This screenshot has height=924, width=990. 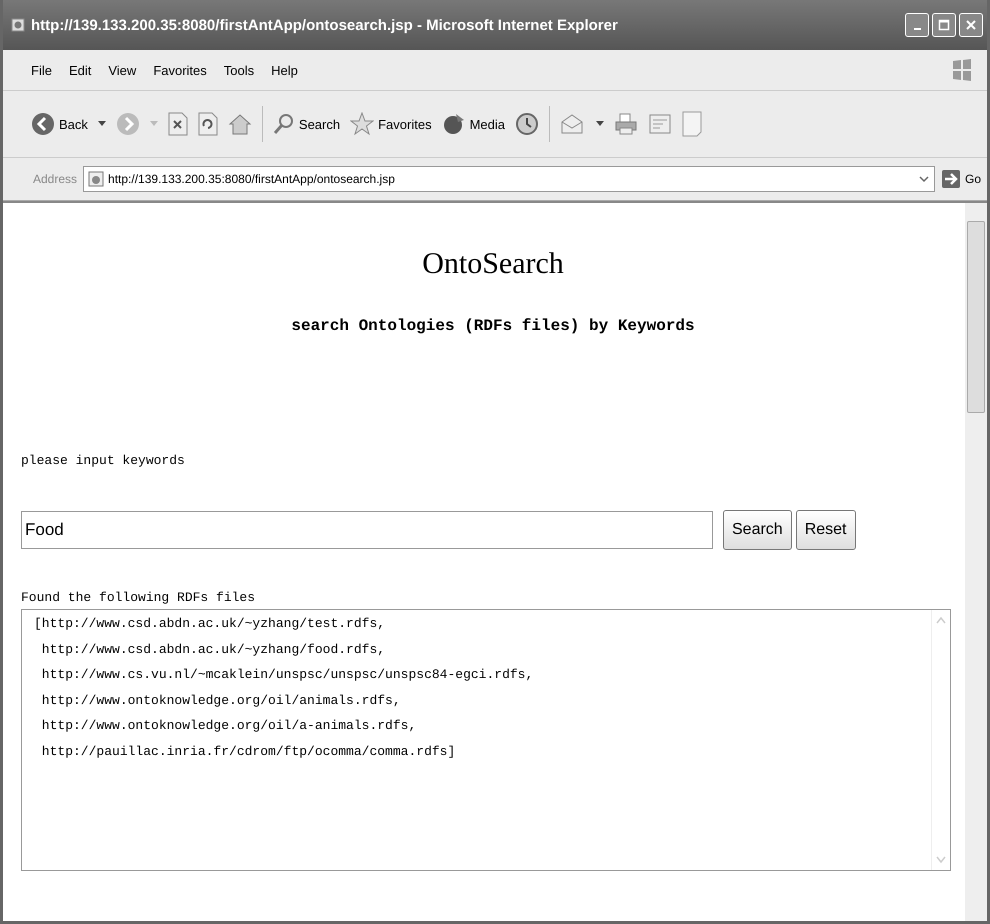 What do you see at coordinates (283, 124) in the screenshot?
I see `search-icon` at bounding box center [283, 124].